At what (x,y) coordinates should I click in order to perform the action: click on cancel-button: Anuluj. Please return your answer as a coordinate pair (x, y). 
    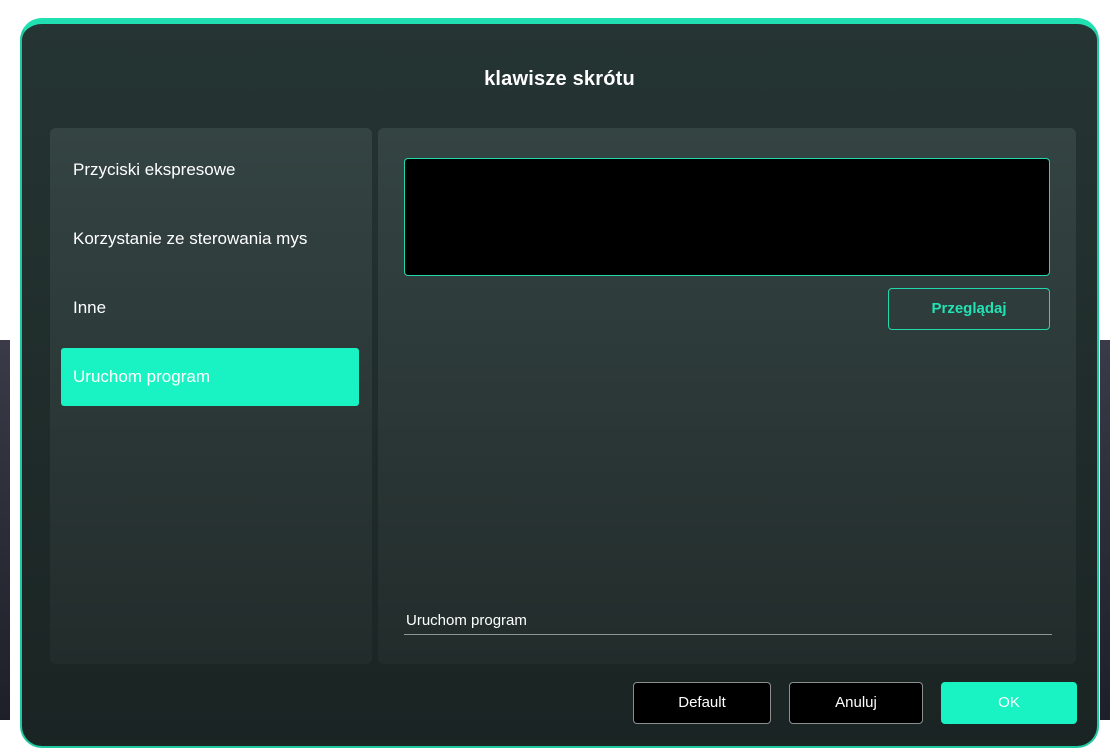
    Looking at the image, I should click on (856, 703).